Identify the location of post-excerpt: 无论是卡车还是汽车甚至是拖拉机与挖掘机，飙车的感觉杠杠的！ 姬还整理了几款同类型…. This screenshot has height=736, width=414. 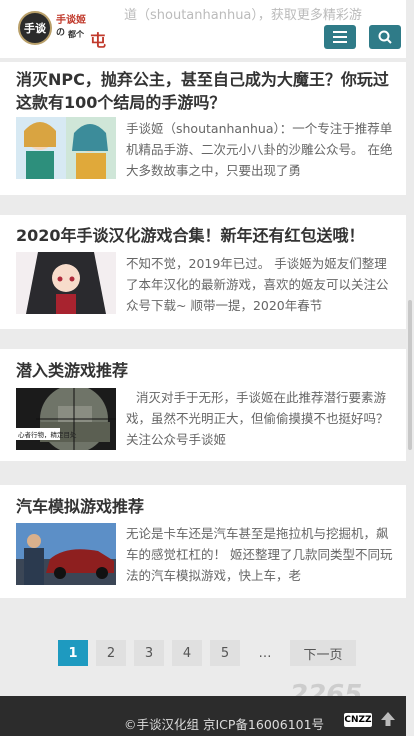
(259, 554).